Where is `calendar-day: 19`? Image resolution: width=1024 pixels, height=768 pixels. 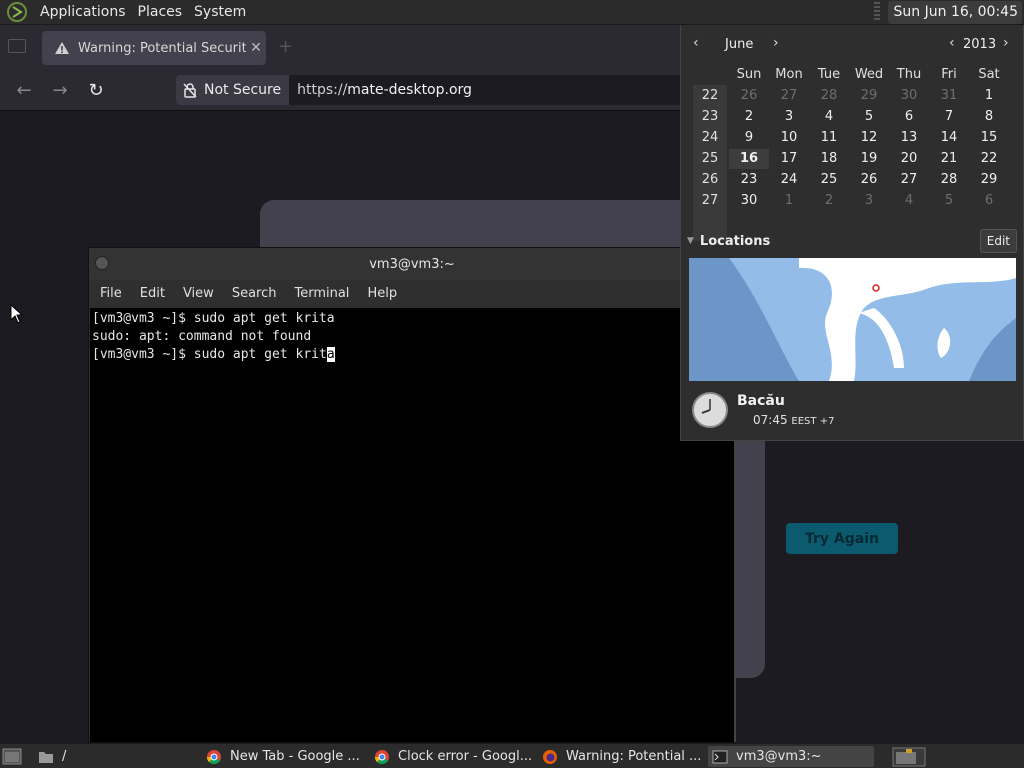
calendar-day: 19 is located at coordinates (869, 159).